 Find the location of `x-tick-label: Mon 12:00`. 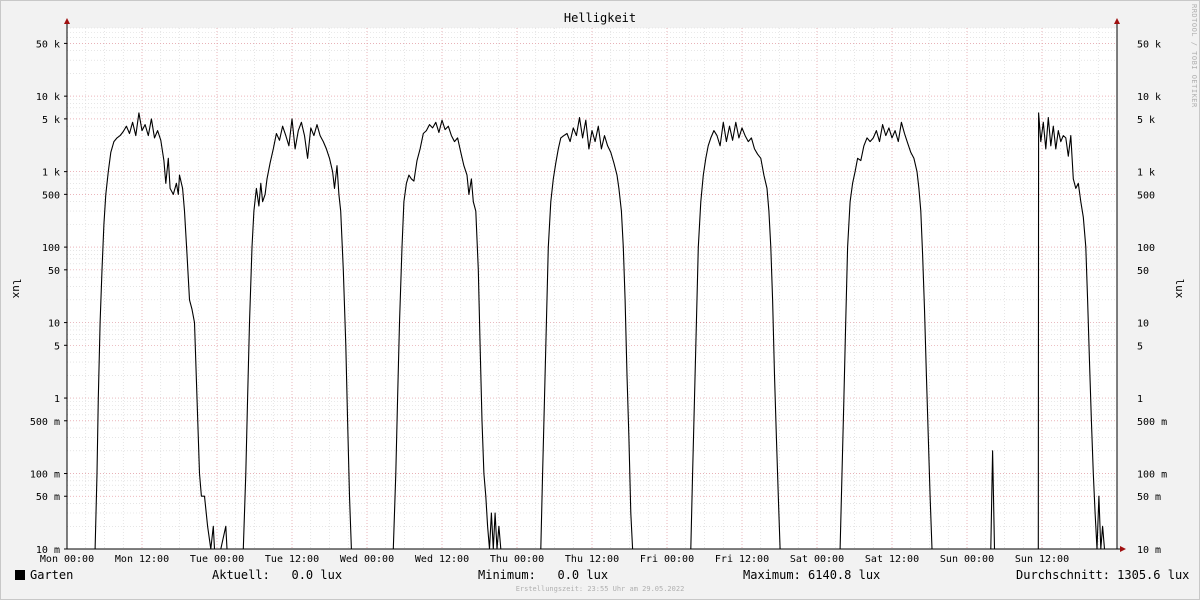

x-tick-label: Mon 12:00 is located at coordinates (142, 559).